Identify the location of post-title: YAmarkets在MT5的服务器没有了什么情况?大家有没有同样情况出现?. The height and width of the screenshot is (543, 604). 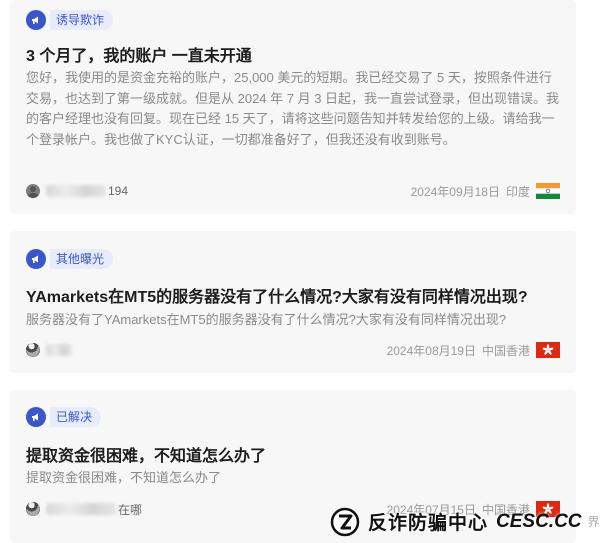
(293, 295).